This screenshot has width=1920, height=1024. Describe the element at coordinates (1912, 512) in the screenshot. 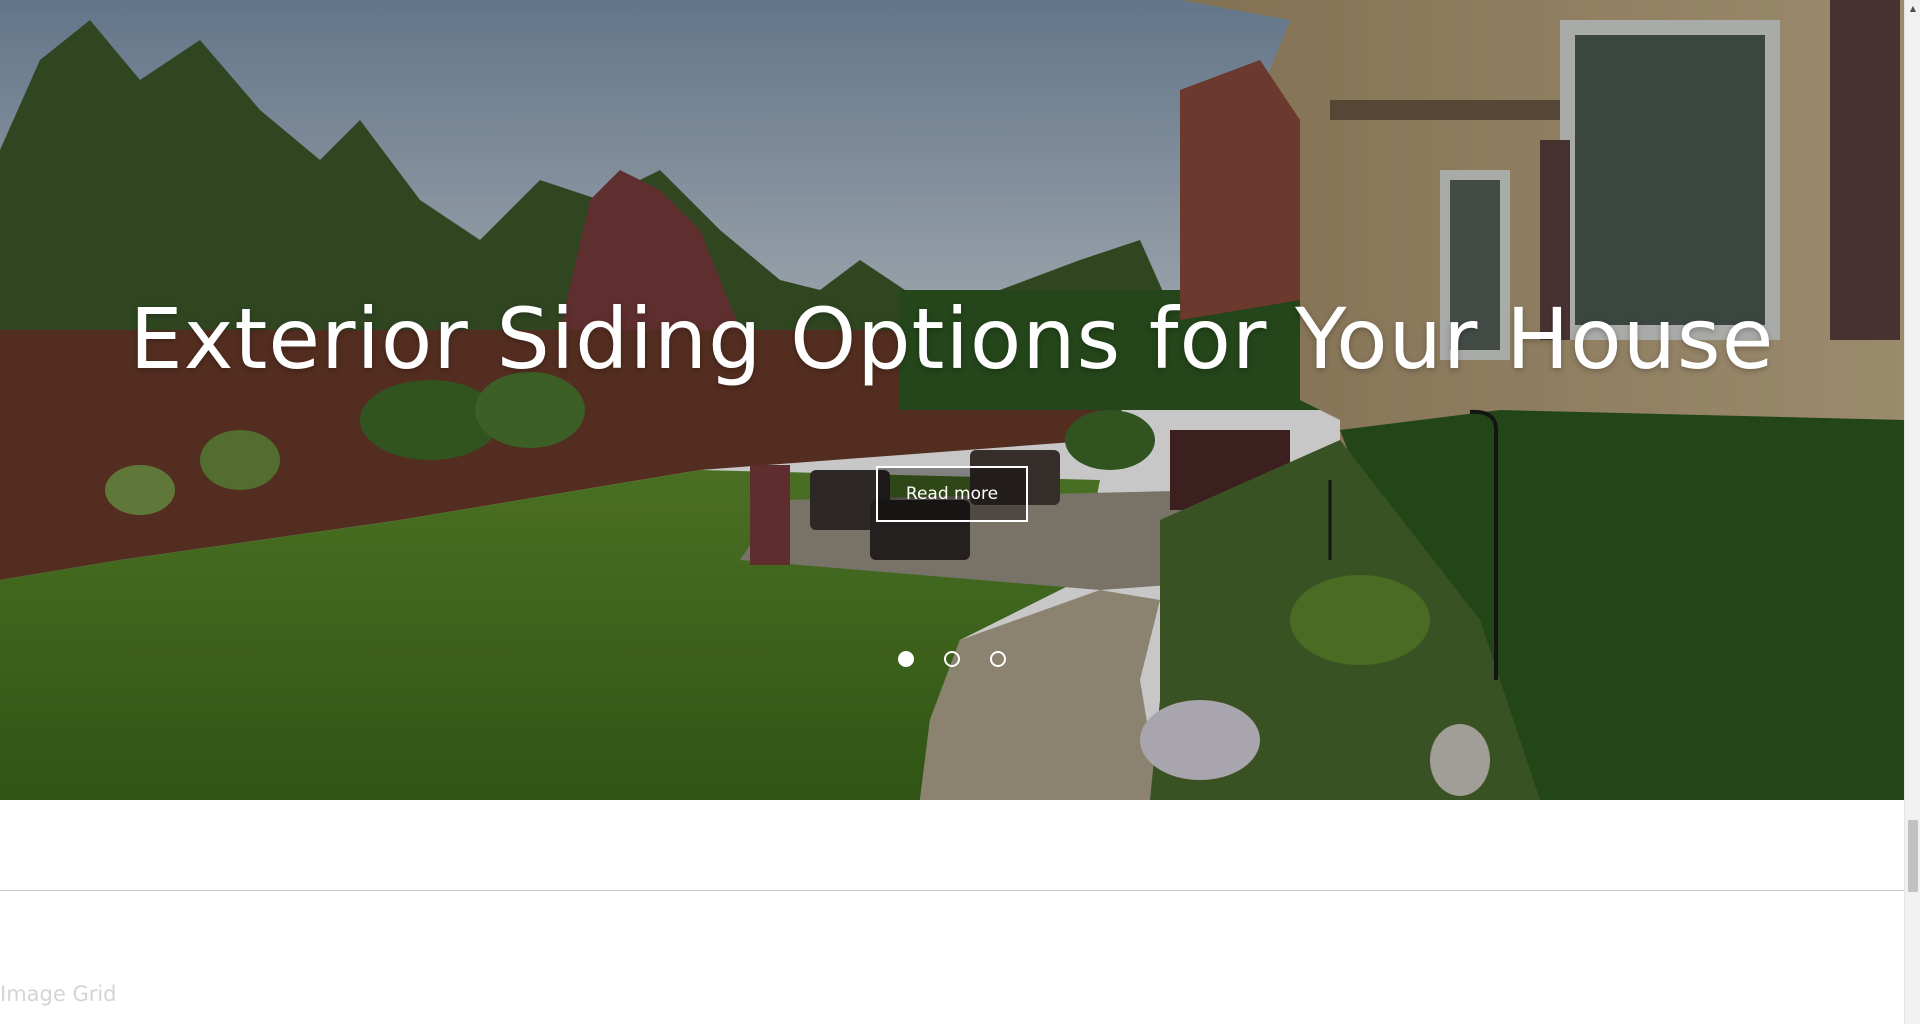

I see `vertical-scrollbar: ▲` at that location.